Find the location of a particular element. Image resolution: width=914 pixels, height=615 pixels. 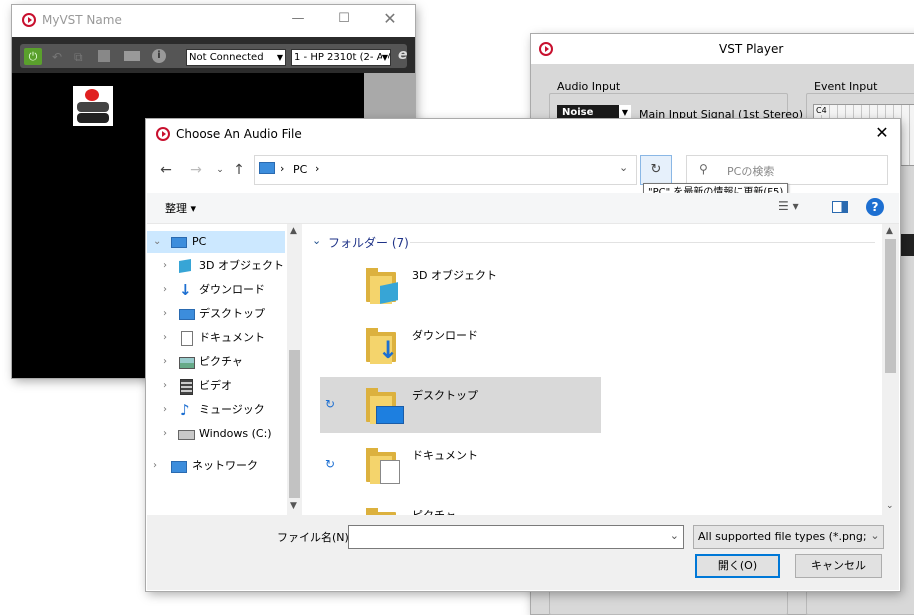

preview-pane-icon is located at coordinates (840, 207).